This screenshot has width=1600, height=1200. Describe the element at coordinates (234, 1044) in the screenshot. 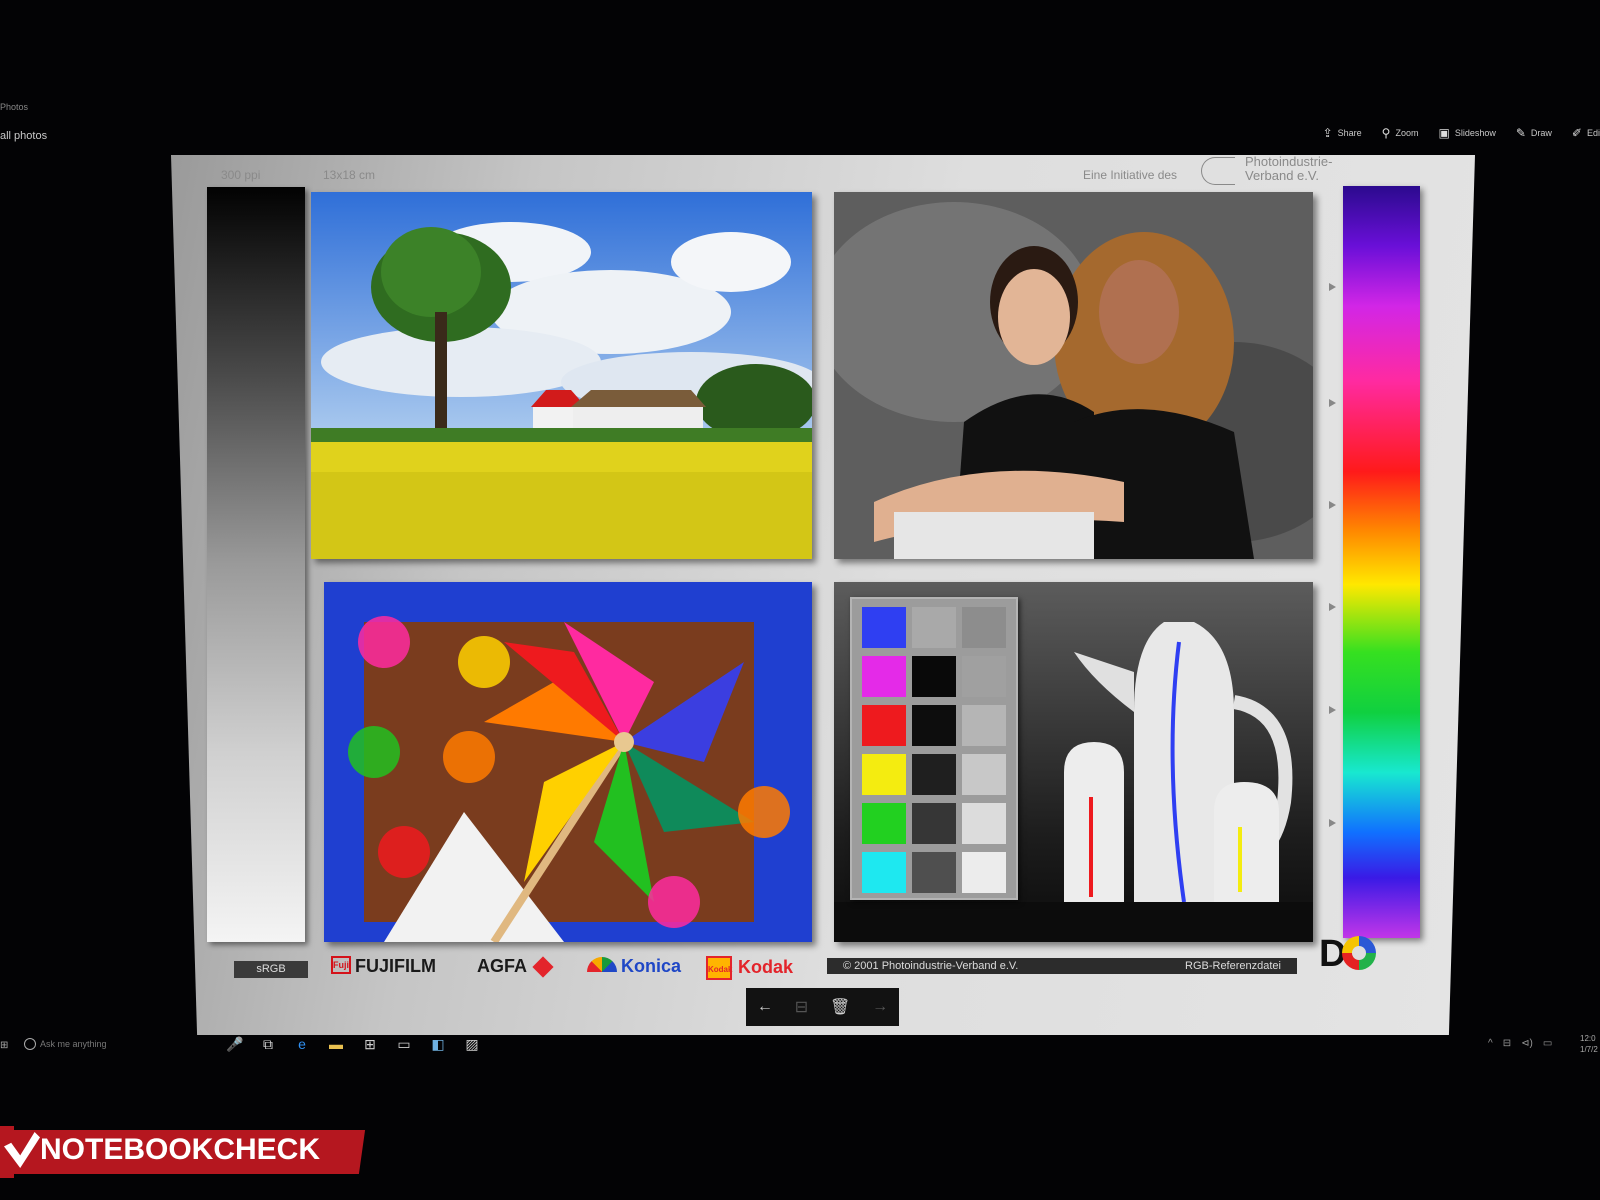

I see `microphone-icon: 🎤` at that location.